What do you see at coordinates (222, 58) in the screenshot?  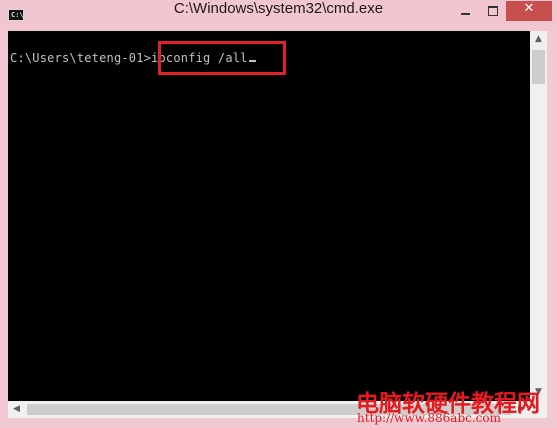 I see `command-highlight-box` at bounding box center [222, 58].